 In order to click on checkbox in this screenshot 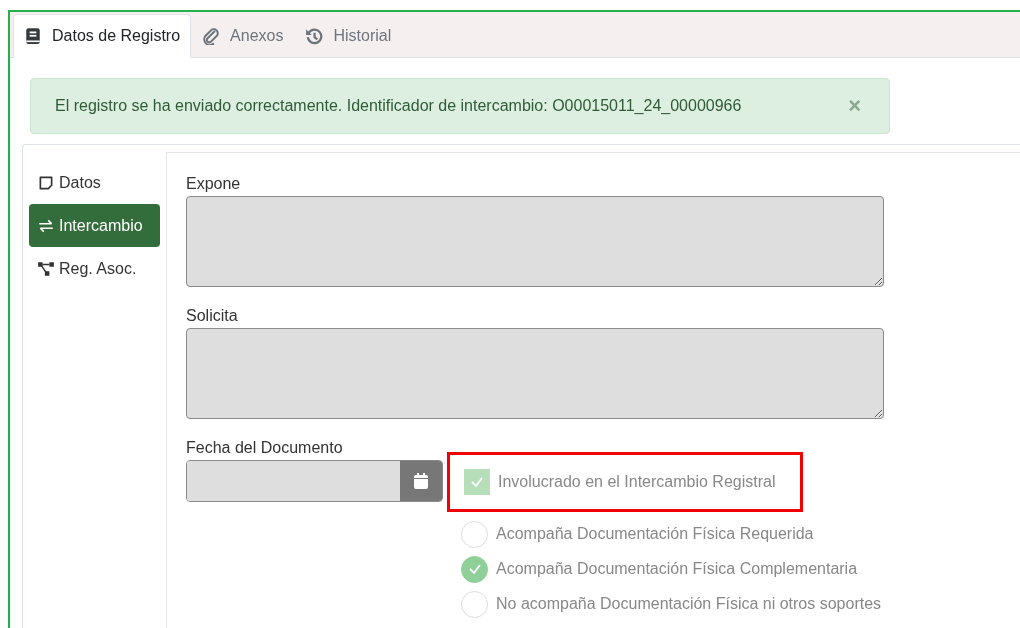, I will do `click(477, 482)`.